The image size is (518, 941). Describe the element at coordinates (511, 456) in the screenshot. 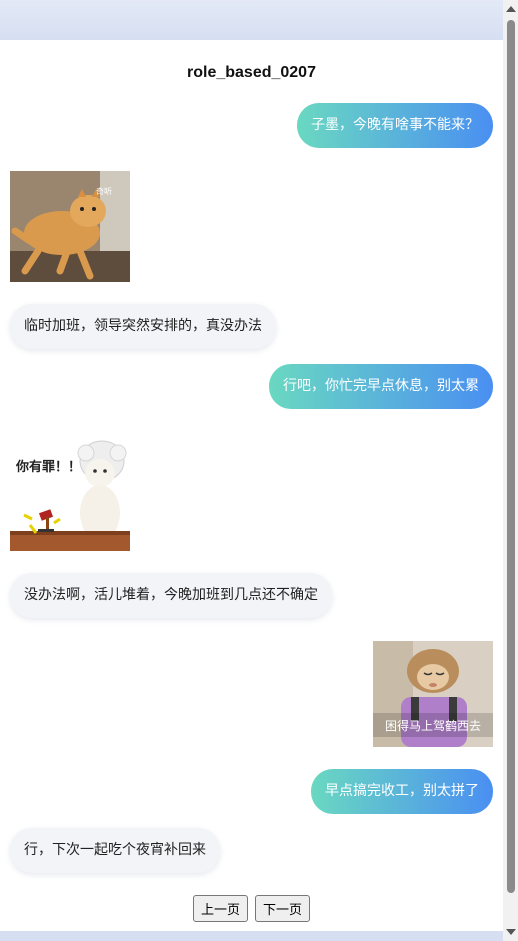

I see `scroll-thumb` at that location.